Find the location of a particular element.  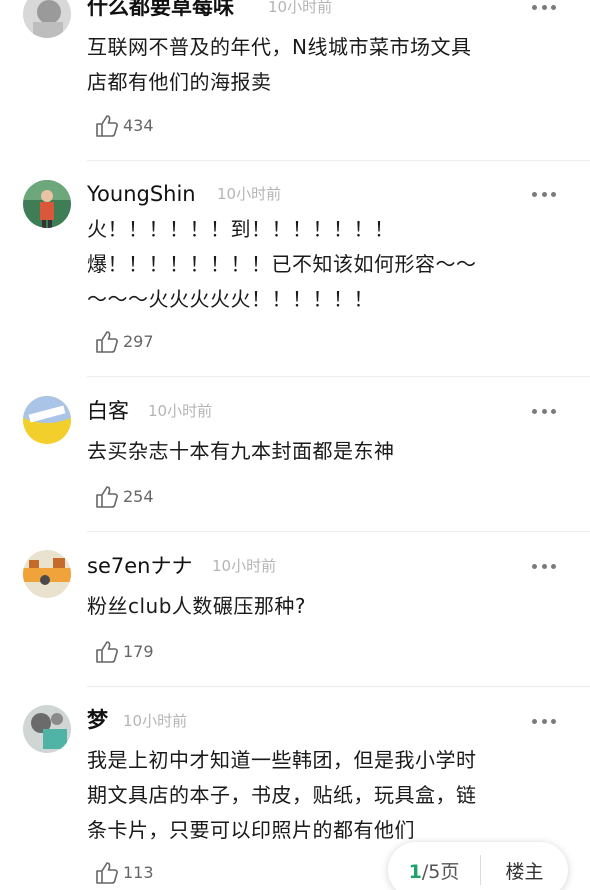

comment-text: 粉丝club人数碾压那种? is located at coordinates (197, 606).